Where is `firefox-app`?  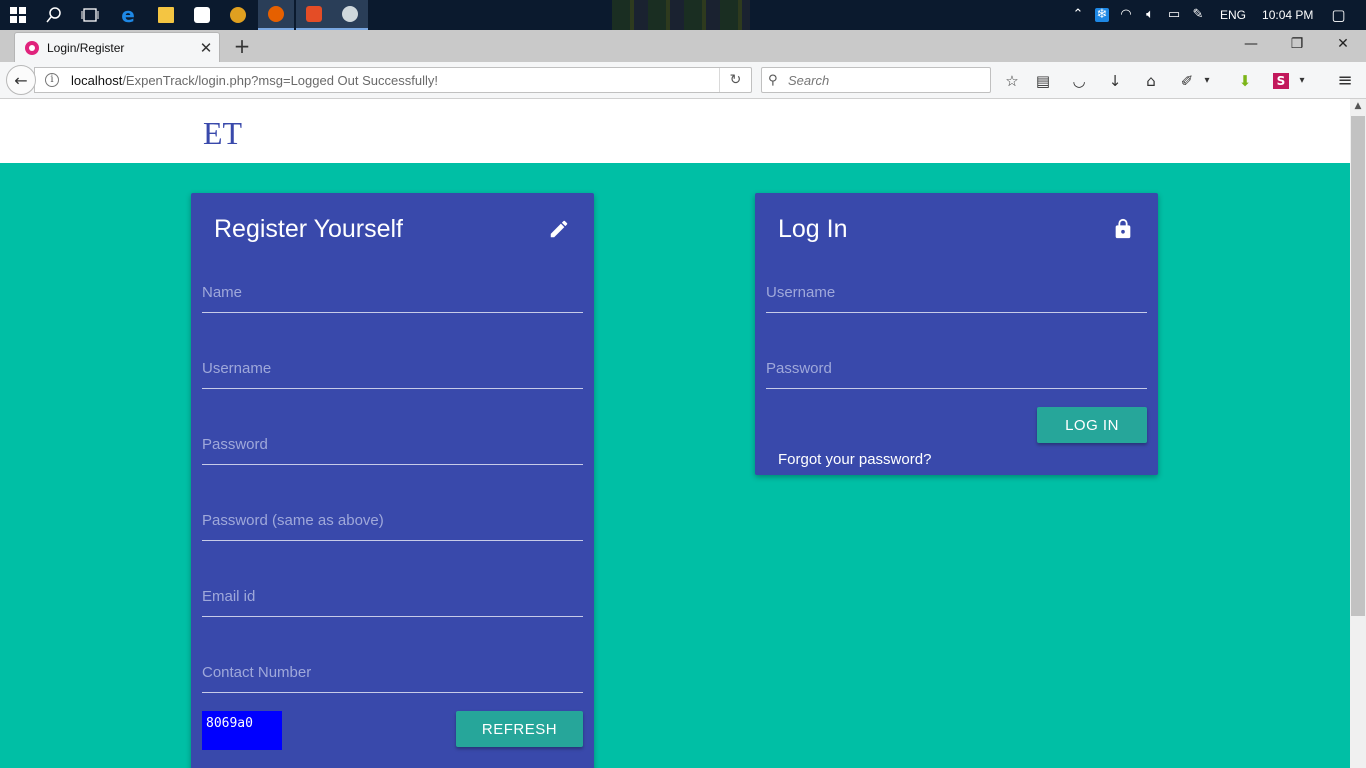
firefox-app is located at coordinates (276, 15).